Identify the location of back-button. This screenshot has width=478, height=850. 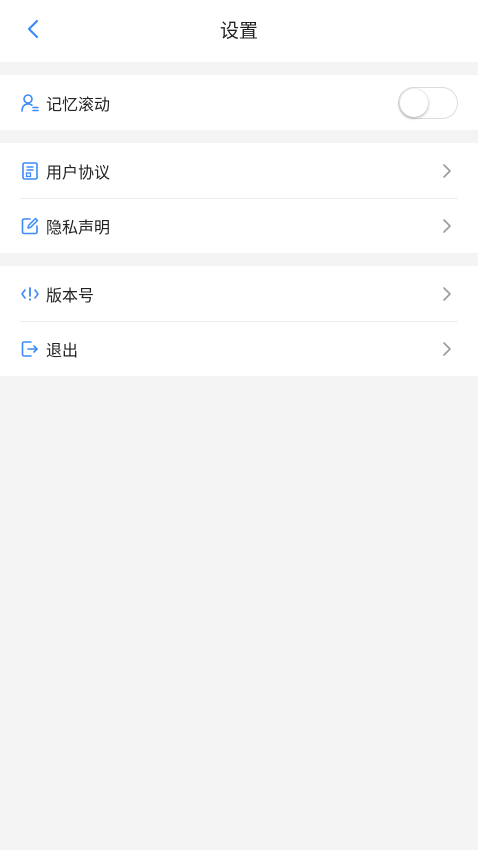
(33, 31).